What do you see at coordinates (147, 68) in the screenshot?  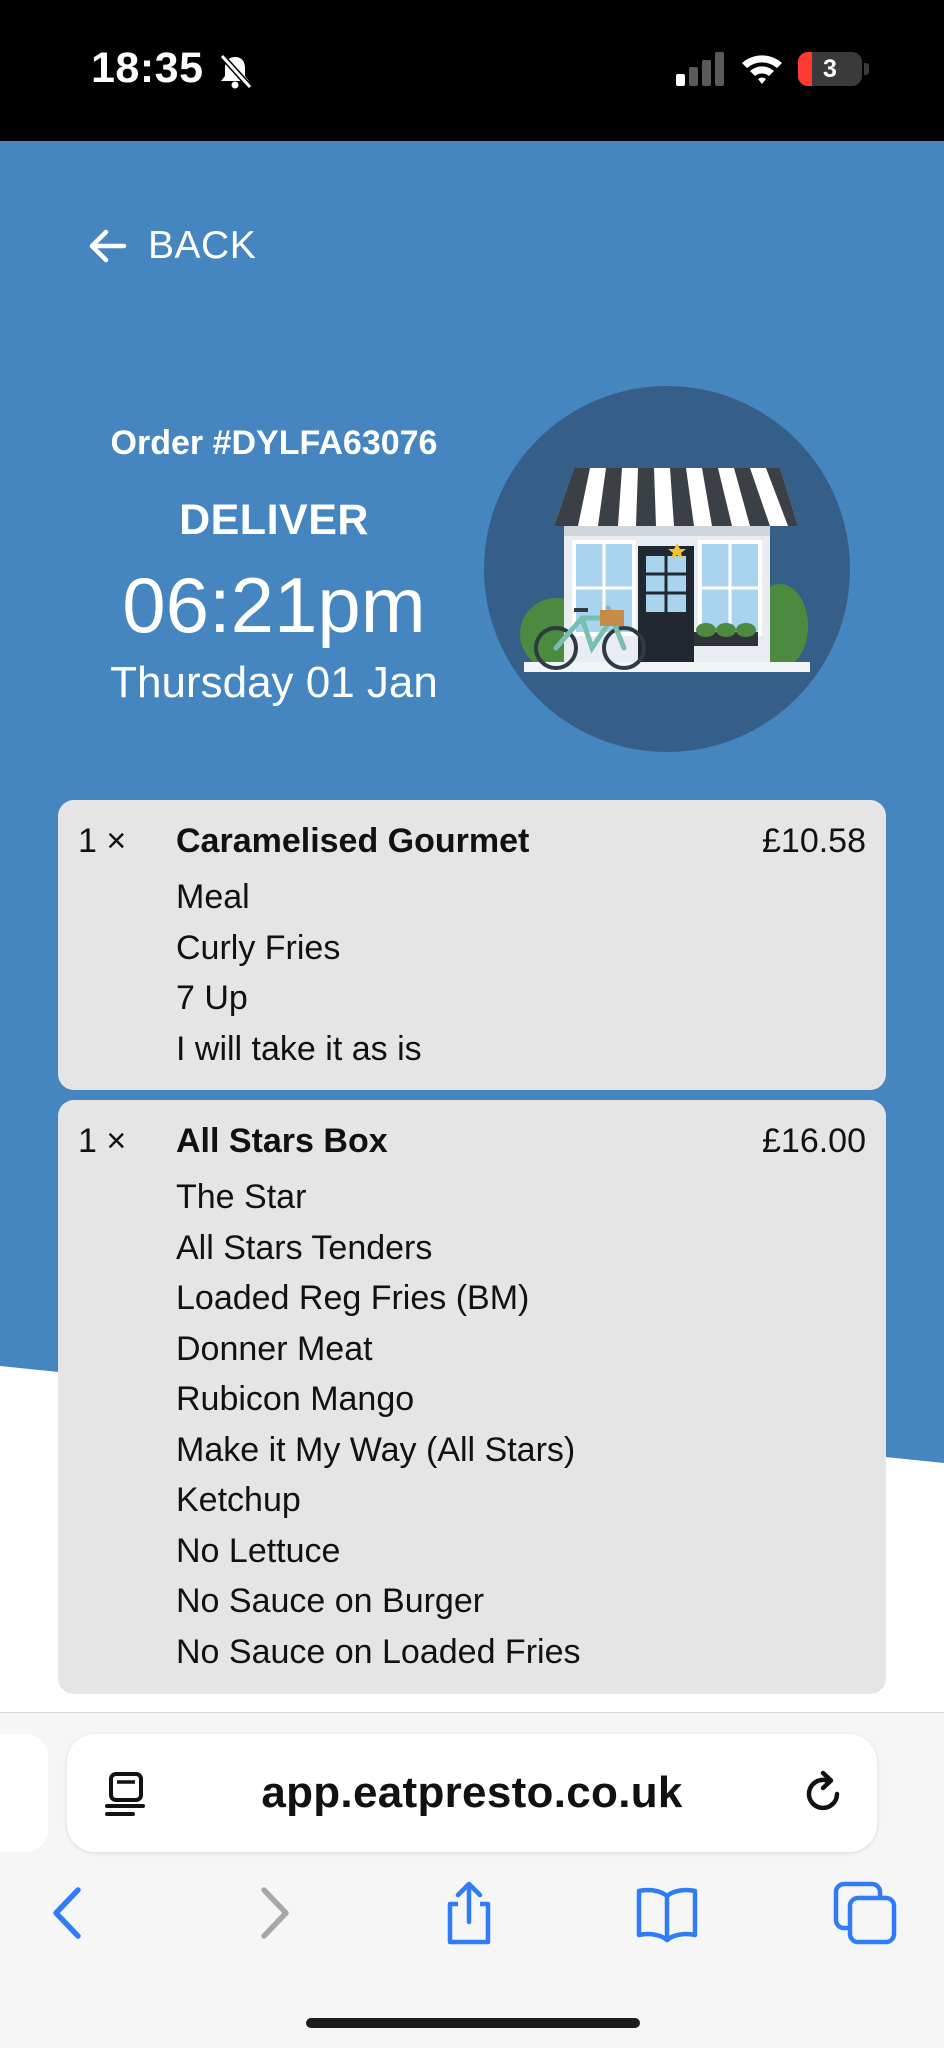 I see `status-time: 18:35` at bounding box center [147, 68].